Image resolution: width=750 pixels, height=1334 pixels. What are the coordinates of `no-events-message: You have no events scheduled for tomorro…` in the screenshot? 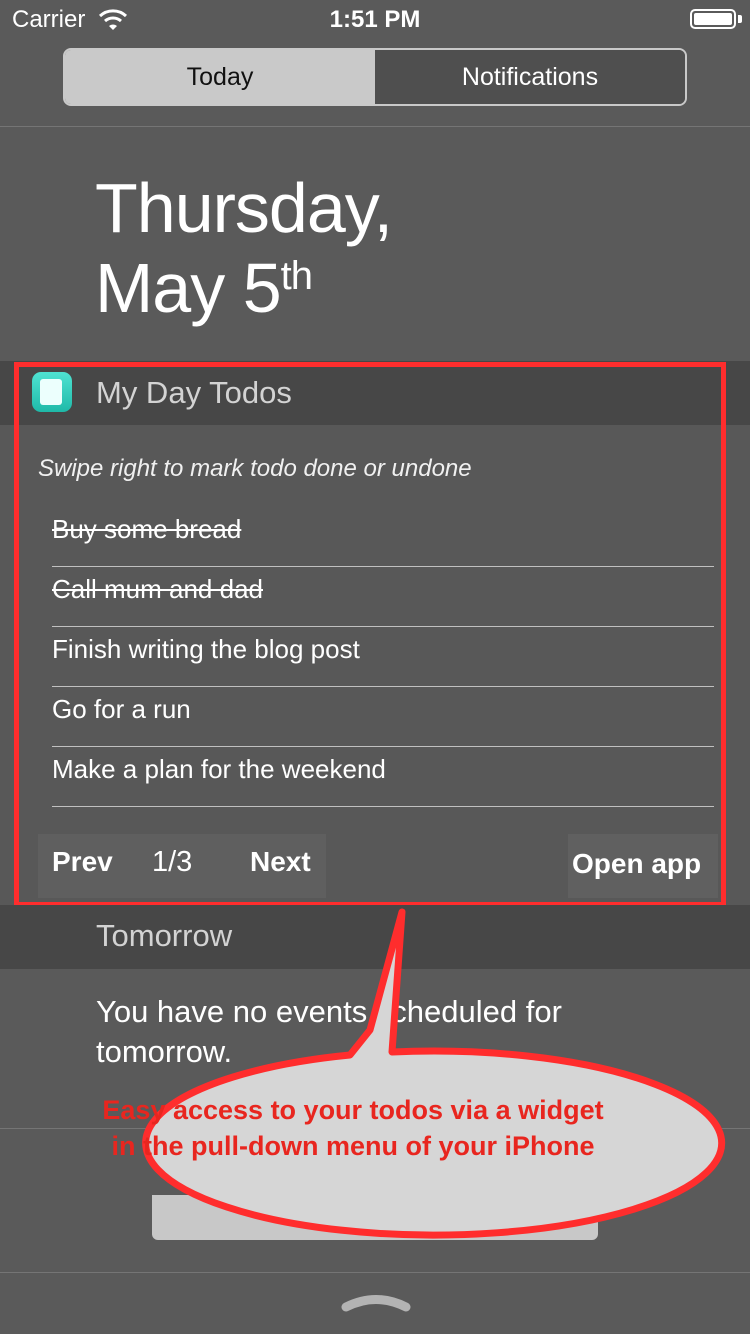 It's located at (329, 1031).